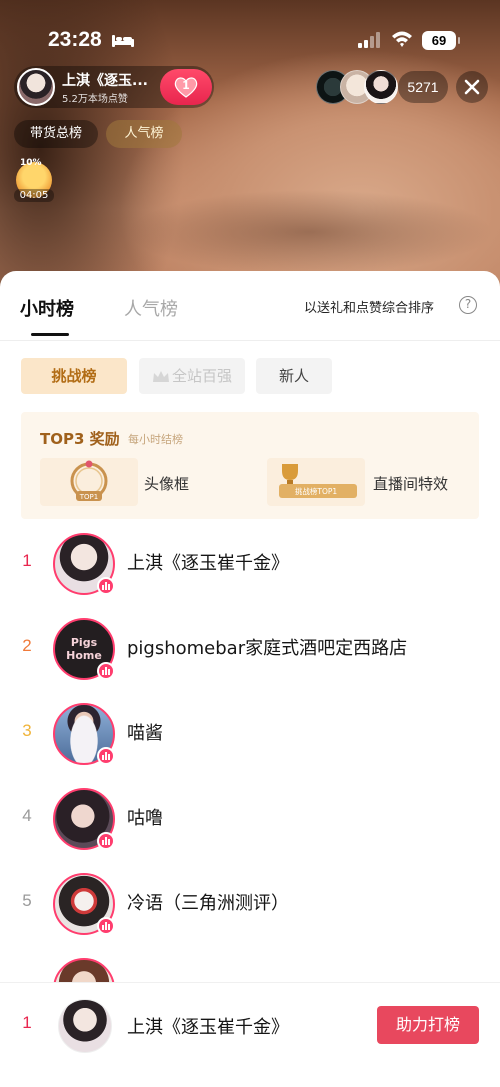  I want to click on host-info-card: 上淇《逐玉... 5.2万本场点赞 1, so click(114, 87).